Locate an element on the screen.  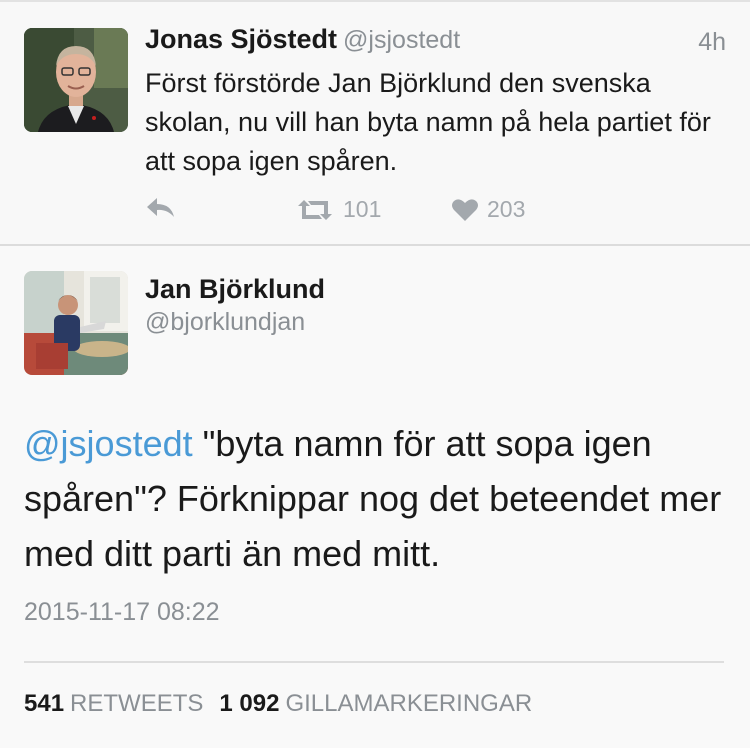
likes-label: GILLAMARKERINGAR is located at coordinates (409, 703).